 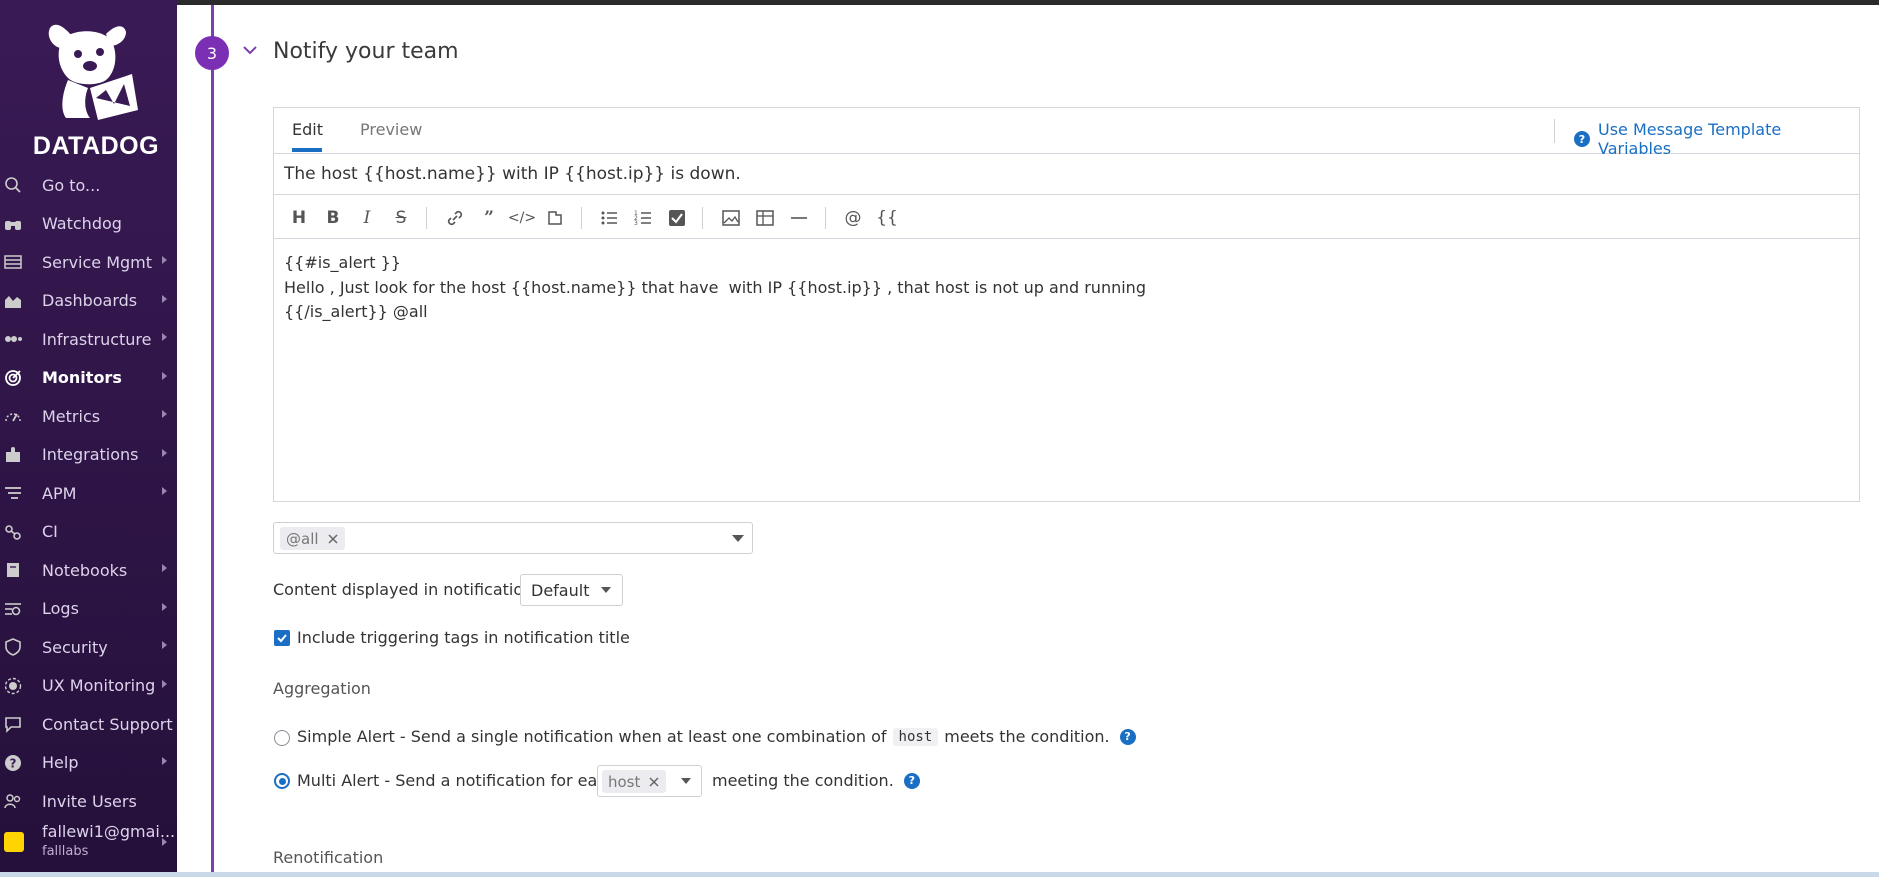 I want to click on sidebar-item-label: CI, so click(x=50, y=532).